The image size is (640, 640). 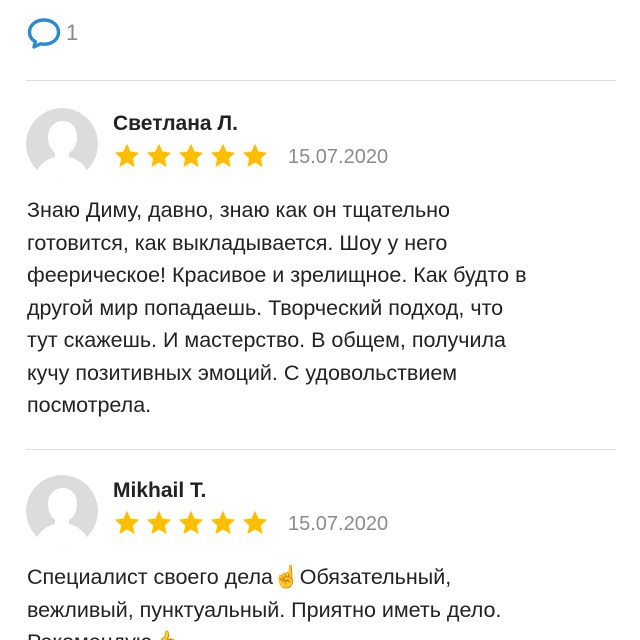 What do you see at coordinates (159, 491) in the screenshot?
I see `review-author: Mikhail T.` at bounding box center [159, 491].